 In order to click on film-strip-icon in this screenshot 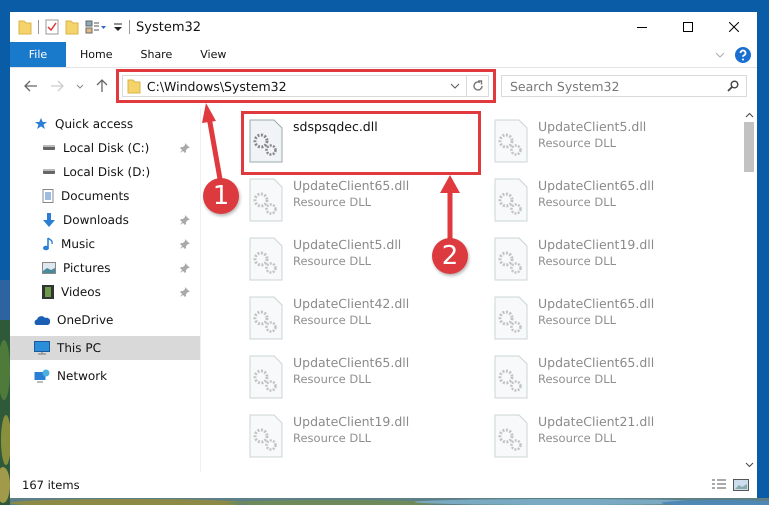, I will do `click(48, 292)`.